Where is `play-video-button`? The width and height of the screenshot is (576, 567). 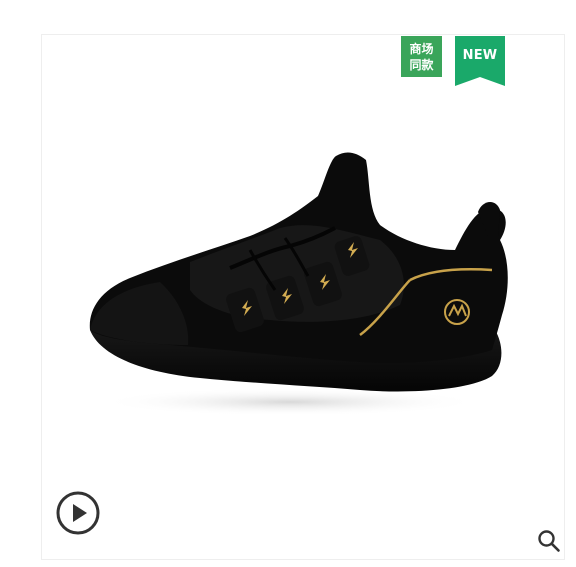
play-video-button is located at coordinates (78, 513).